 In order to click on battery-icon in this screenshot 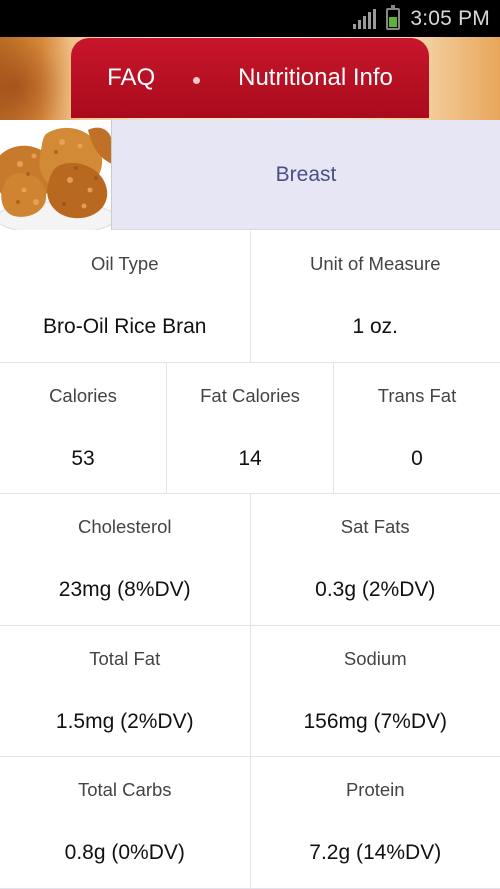, I will do `click(393, 17)`.